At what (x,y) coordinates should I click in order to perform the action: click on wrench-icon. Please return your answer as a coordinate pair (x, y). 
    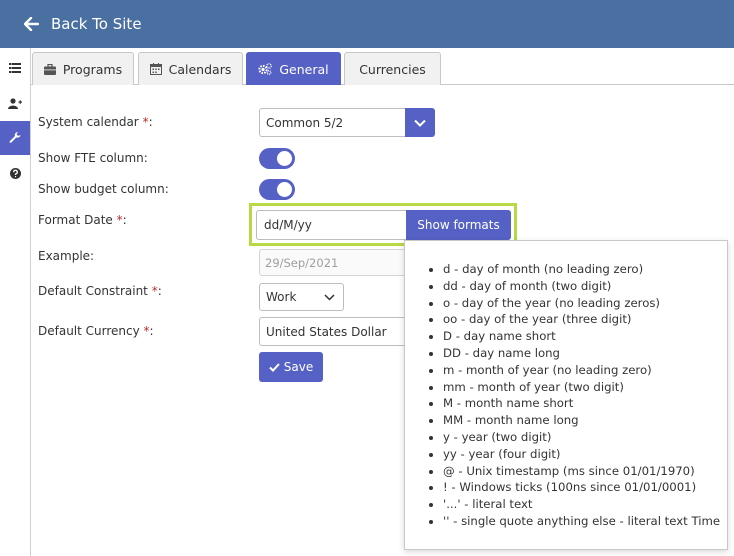
    Looking at the image, I should click on (15, 137).